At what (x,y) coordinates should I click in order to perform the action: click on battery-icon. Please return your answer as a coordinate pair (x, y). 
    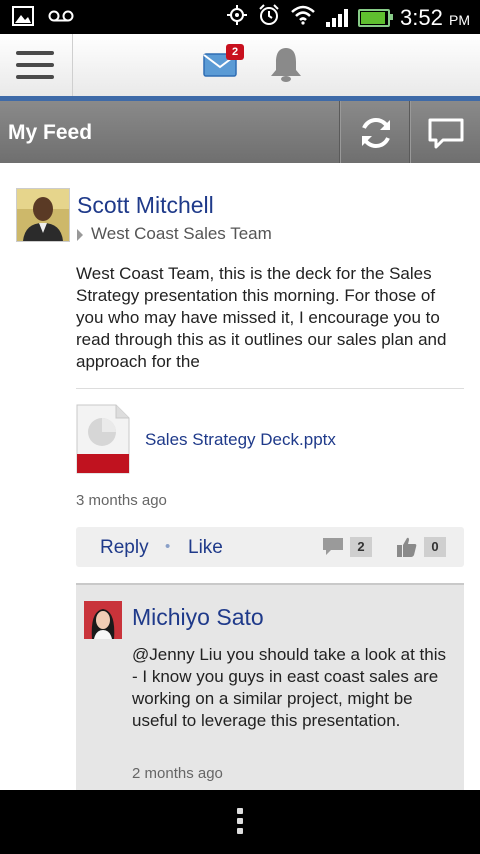
    Looking at the image, I should click on (376, 17).